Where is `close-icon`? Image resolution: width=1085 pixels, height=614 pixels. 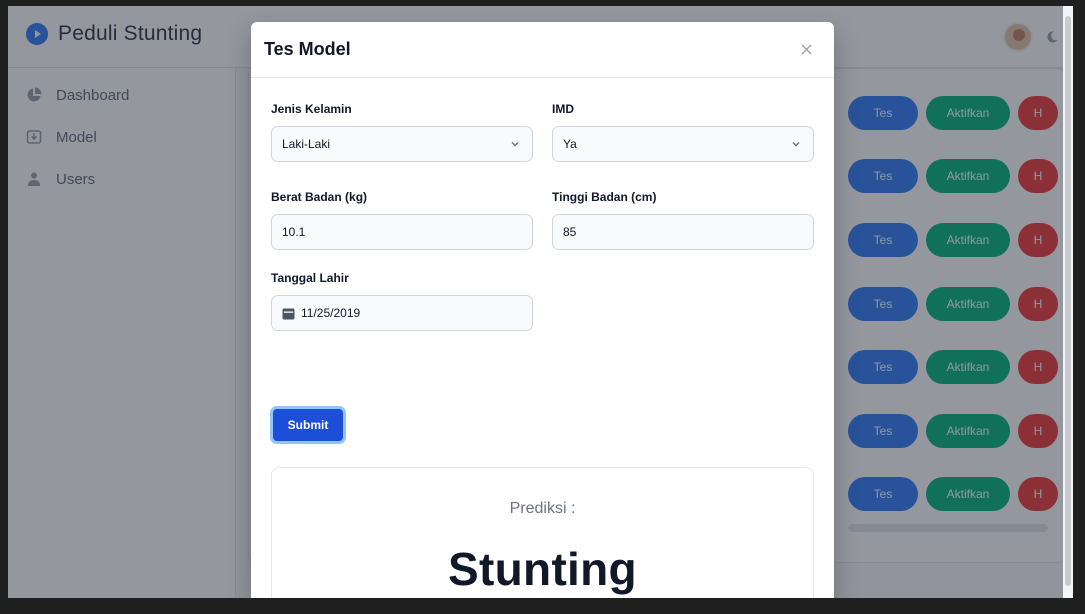 close-icon is located at coordinates (806, 49).